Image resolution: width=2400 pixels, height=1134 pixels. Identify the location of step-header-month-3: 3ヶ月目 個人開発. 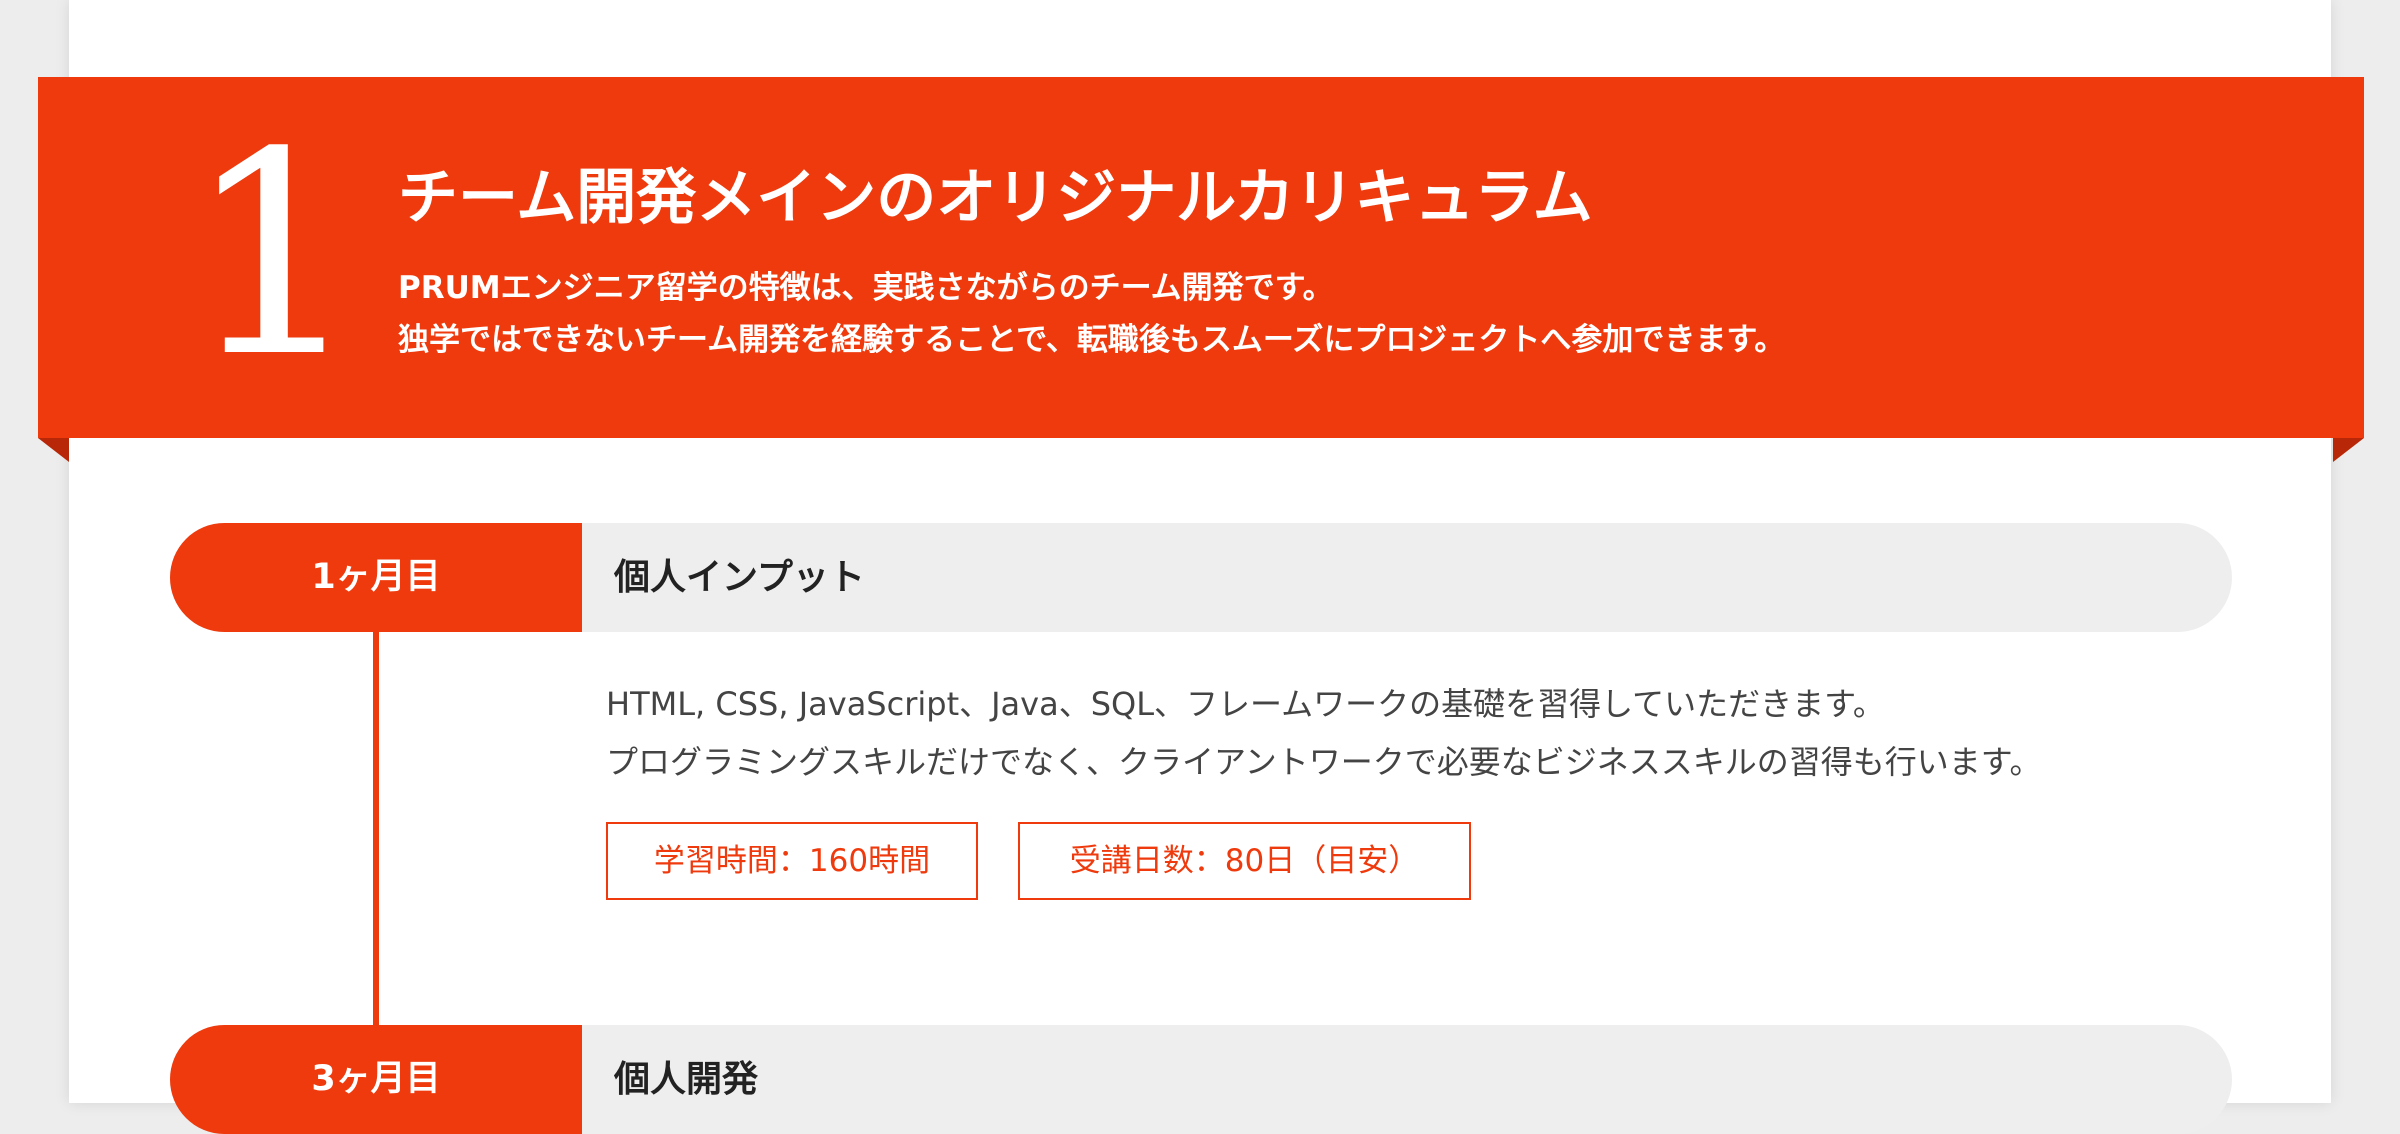
(1201, 1079).